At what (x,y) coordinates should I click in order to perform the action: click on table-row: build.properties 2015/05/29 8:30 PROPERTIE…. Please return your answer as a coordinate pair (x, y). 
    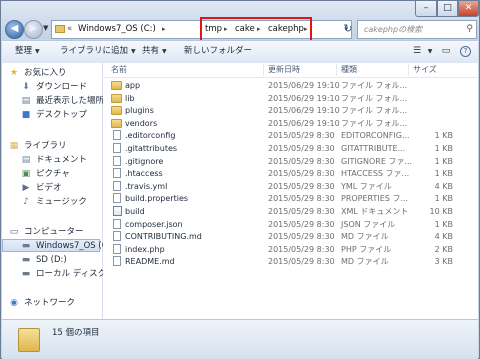
    Looking at the image, I should click on (290, 198).